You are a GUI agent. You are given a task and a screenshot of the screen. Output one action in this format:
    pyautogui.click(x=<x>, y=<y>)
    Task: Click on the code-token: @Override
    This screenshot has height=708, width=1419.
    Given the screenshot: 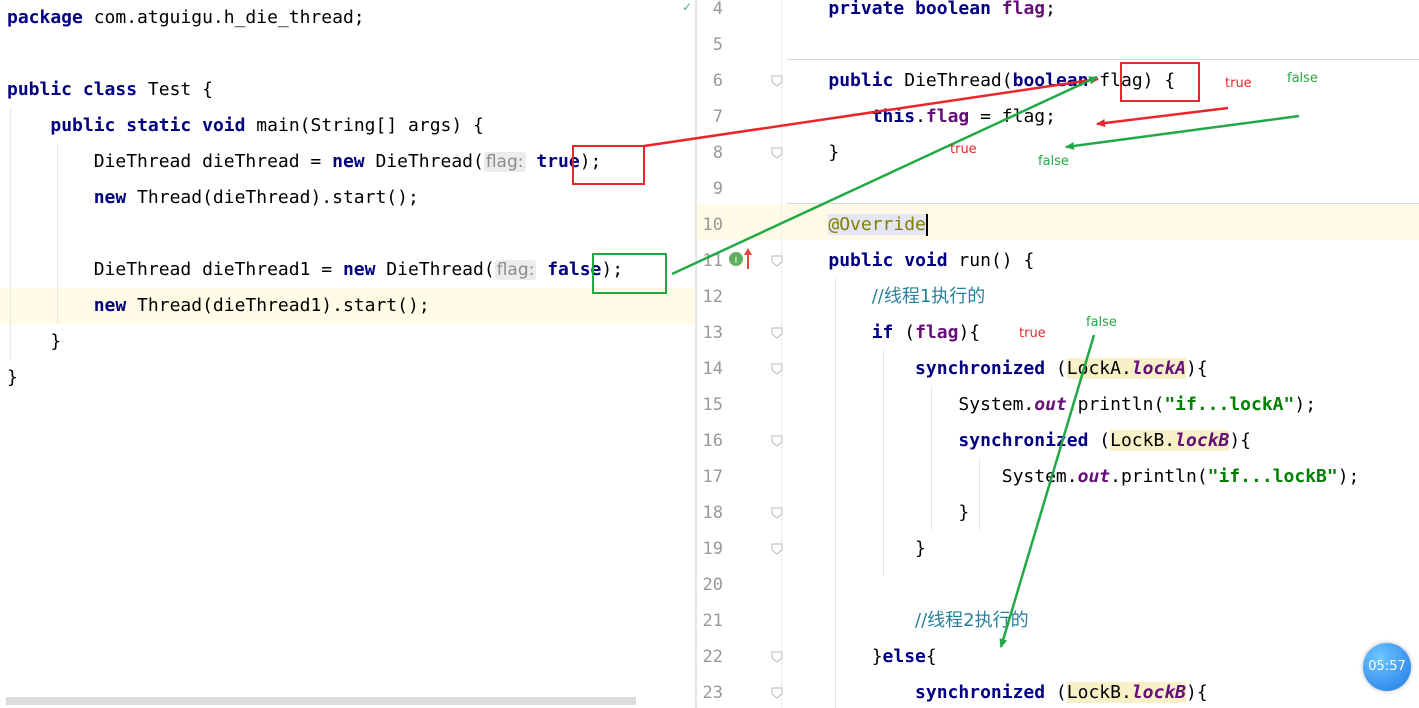 What is the action you would take?
    pyautogui.click(x=877, y=224)
    